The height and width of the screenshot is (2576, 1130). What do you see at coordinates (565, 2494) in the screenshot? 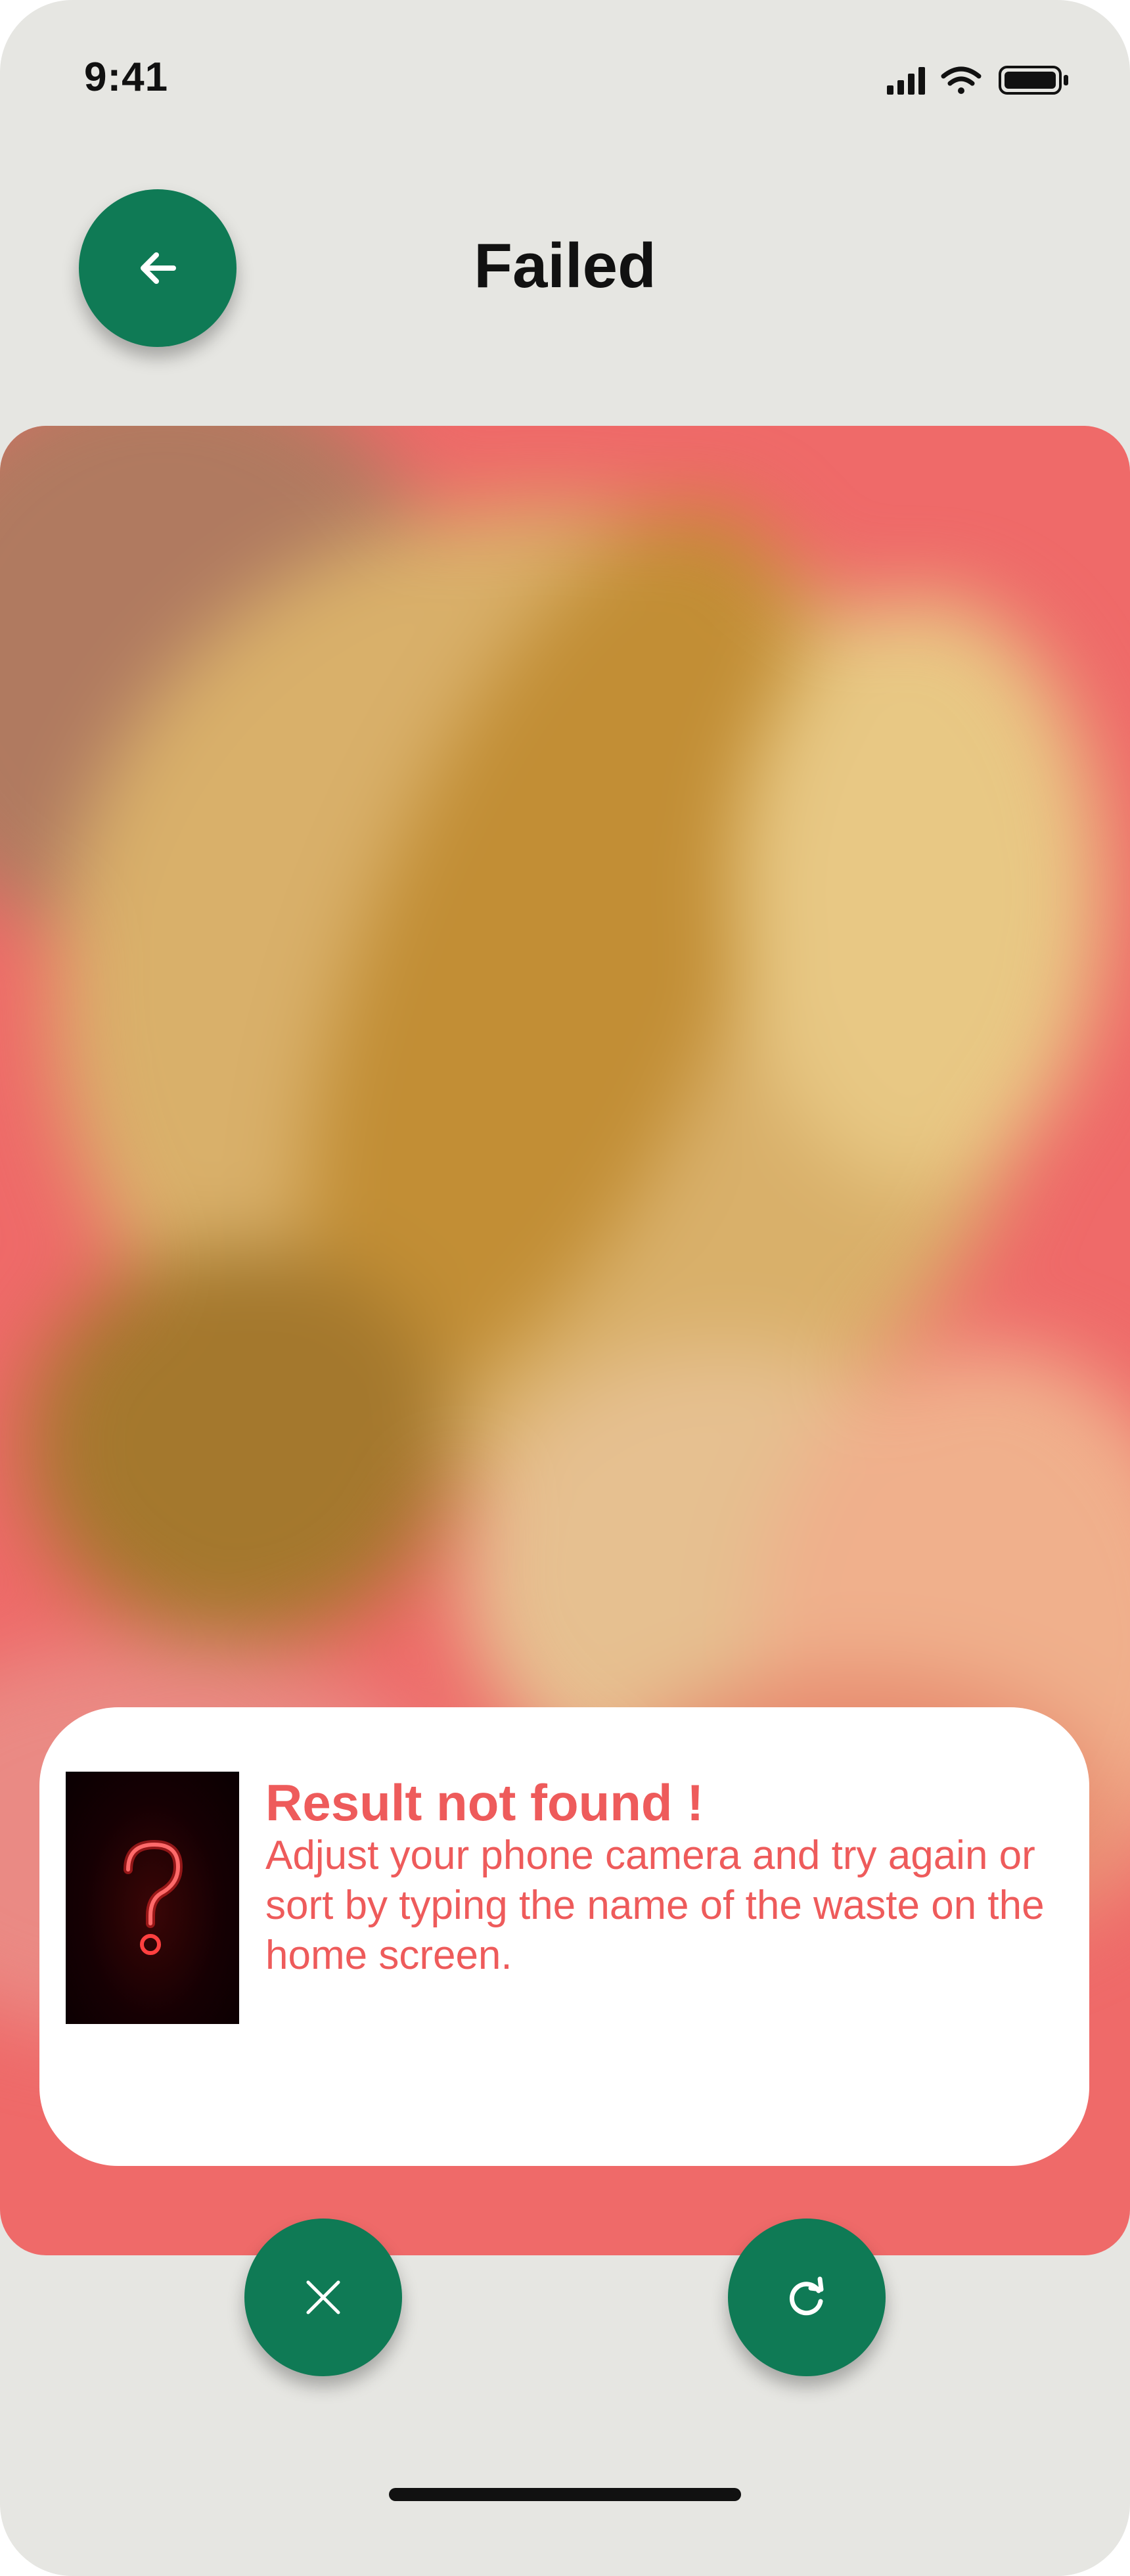
I see `home-indicator` at bounding box center [565, 2494].